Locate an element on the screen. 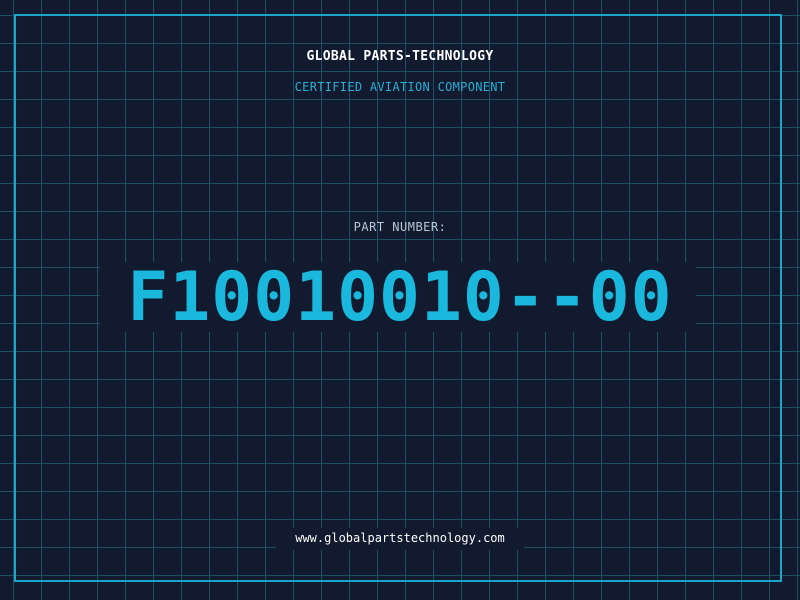 The width and height of the screenshot is (800, 600). company-name: GLOBAL PARTS-TECHNOLOGY is located at coordinates (400, 56).